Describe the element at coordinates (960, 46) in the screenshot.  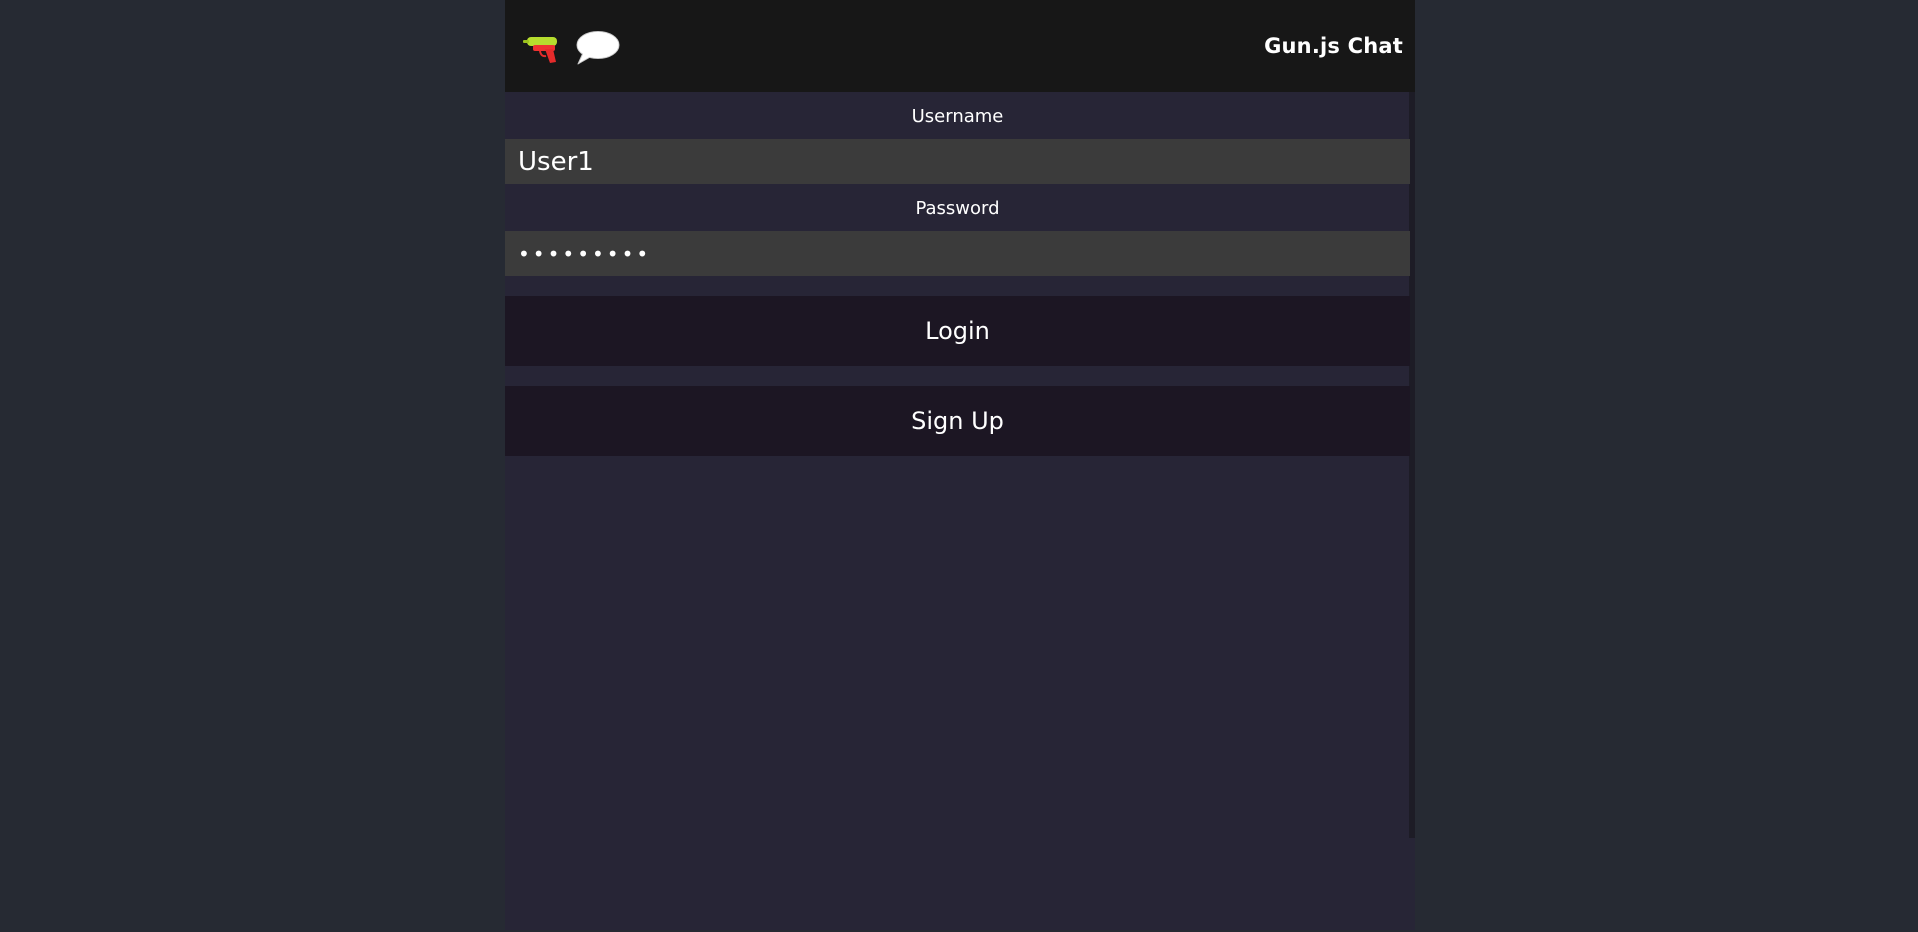
I see `app-header: Gun.js Chat` at that location.